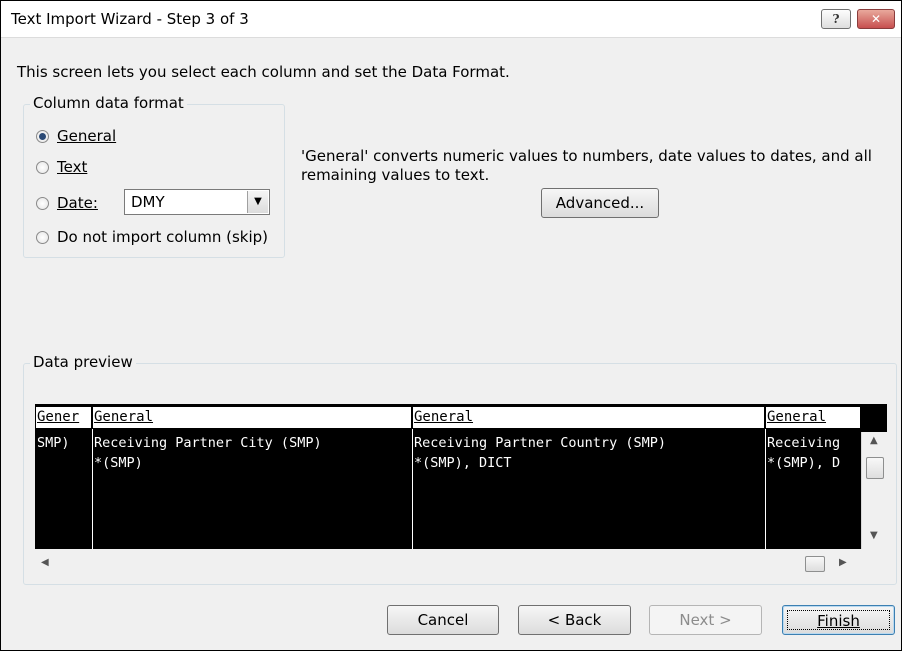  What do you see at coordinates (83, 362) in the screenshot?
I see `data-preview-label: Data preview` at bounding box center [83, 362].